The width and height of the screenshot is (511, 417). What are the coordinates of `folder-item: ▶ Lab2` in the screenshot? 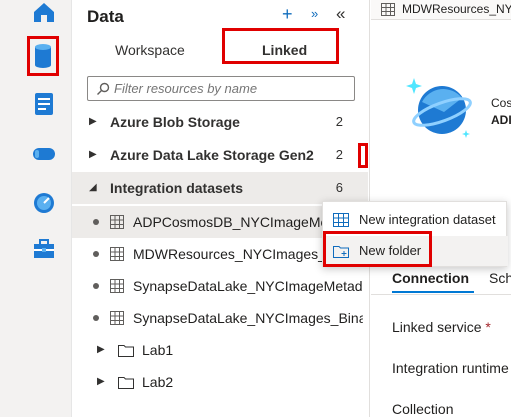 It's located at (220, 382).